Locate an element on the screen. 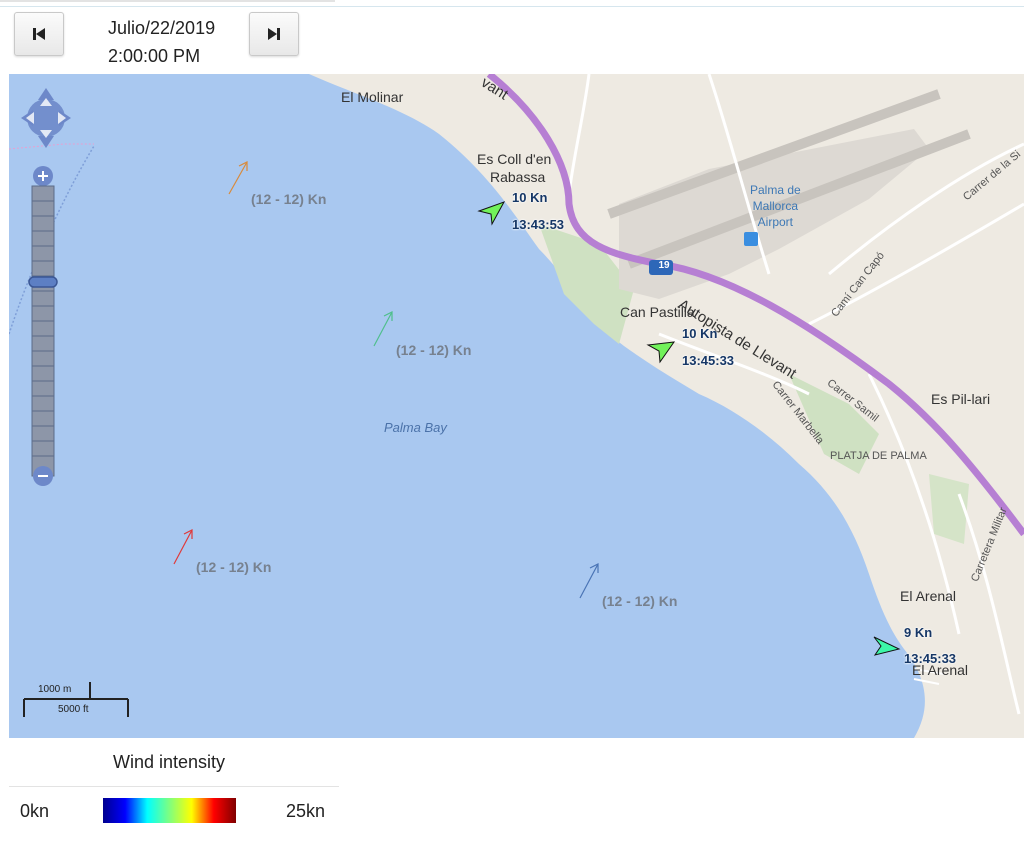 Image resolution: width=1024 pixels, height=844 pixels. zoom-control is located at coordinates (46, 288).